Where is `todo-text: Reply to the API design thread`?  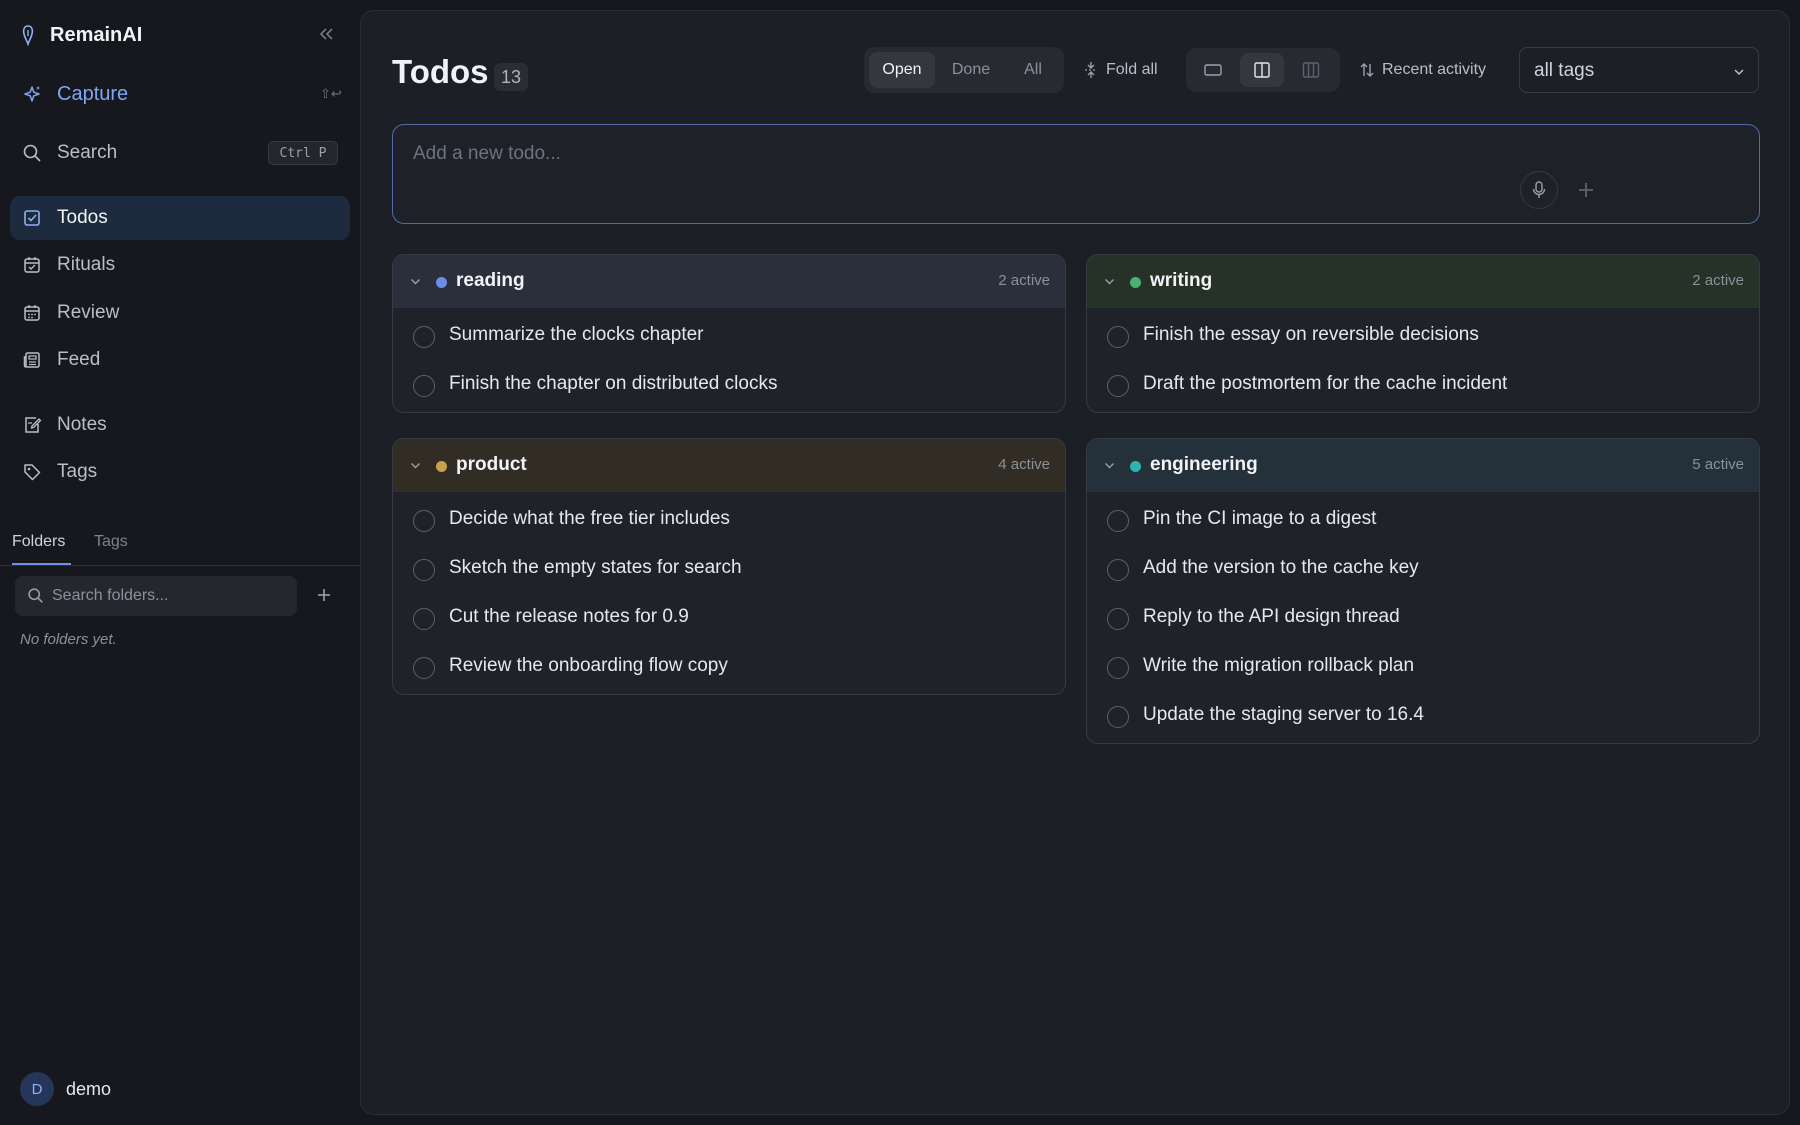
todo-text: Reply to the API design thread is located at coordinates (1271, 617).